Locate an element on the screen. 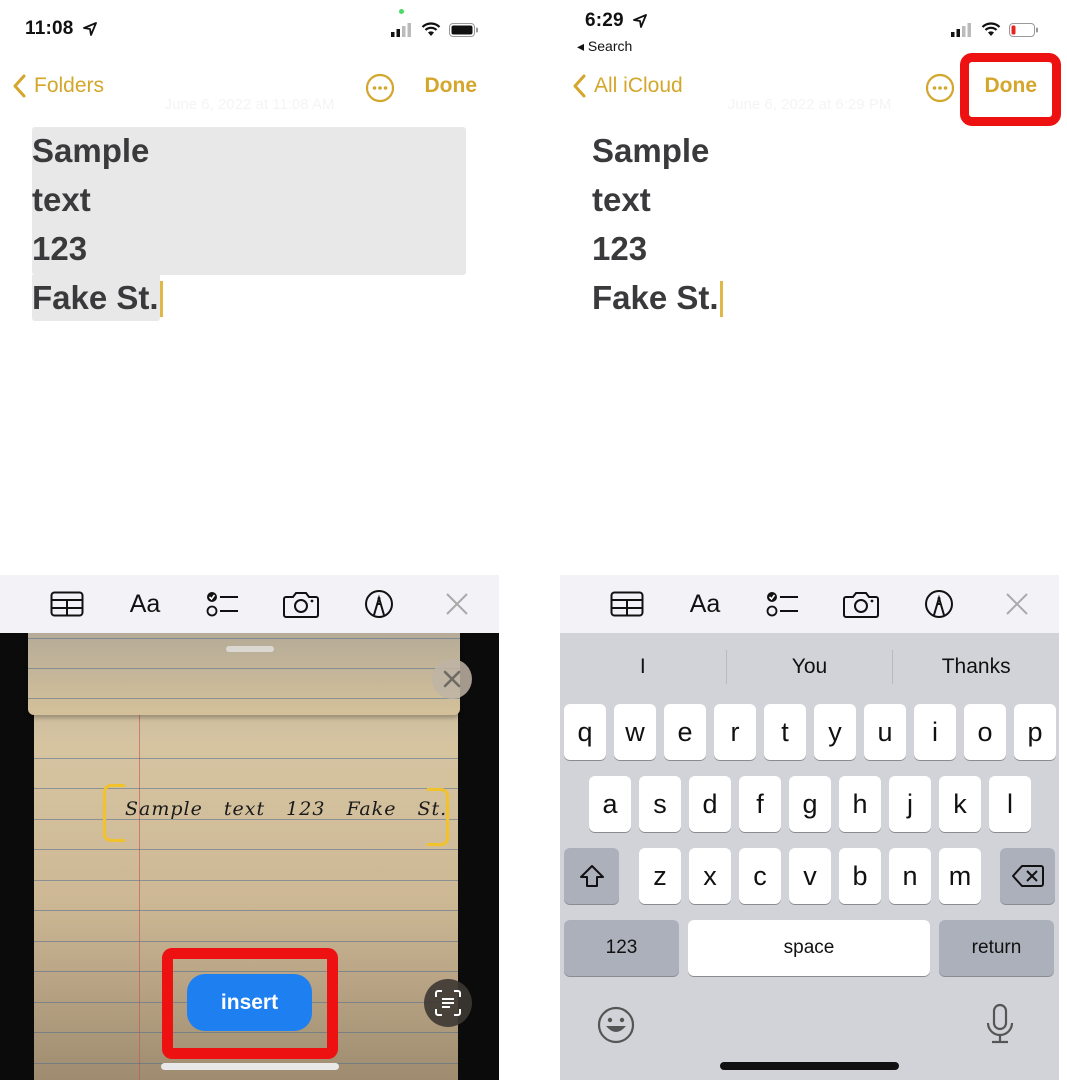 The width and height of the screenshot is (1067, 1080). key-e: e is located at coordinates (685, 732).